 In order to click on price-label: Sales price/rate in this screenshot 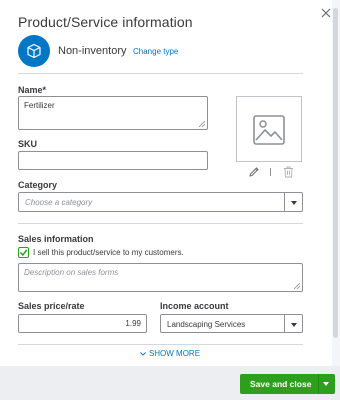, I will do `click(51, 306)`.